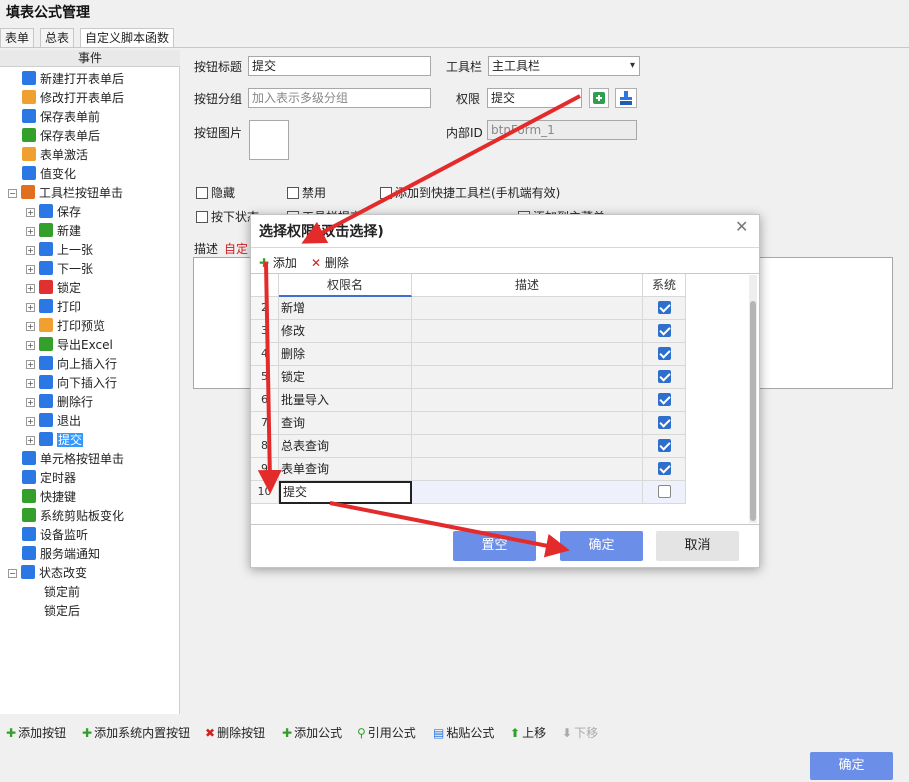 The image size is (909, 782). I want to click on arrow-to-confirm, so click(449, 529).